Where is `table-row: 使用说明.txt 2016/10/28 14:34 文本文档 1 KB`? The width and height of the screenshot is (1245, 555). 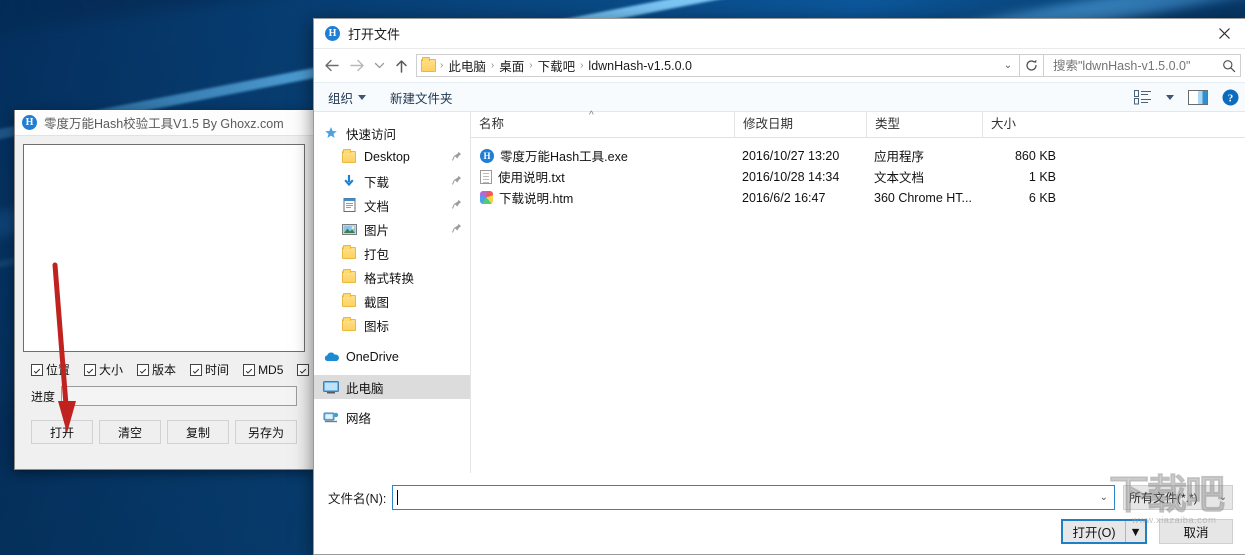
table-row: 使用说明.txt 2016/10/28 14:34 文本文档 1 KB is located at coordinates (858, 176).